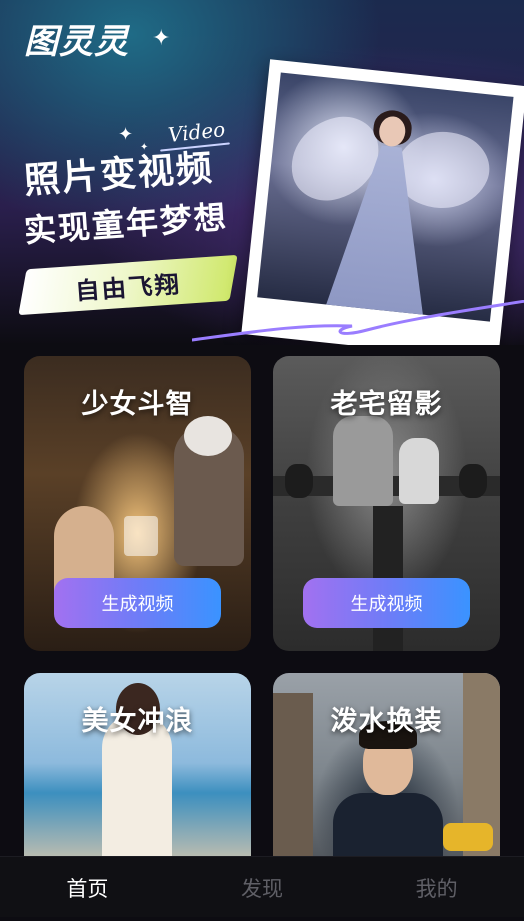 The image size is (524, 921). Describe the element at coordinates (141, 536) in the screenshot. I see `beaker` at that location.